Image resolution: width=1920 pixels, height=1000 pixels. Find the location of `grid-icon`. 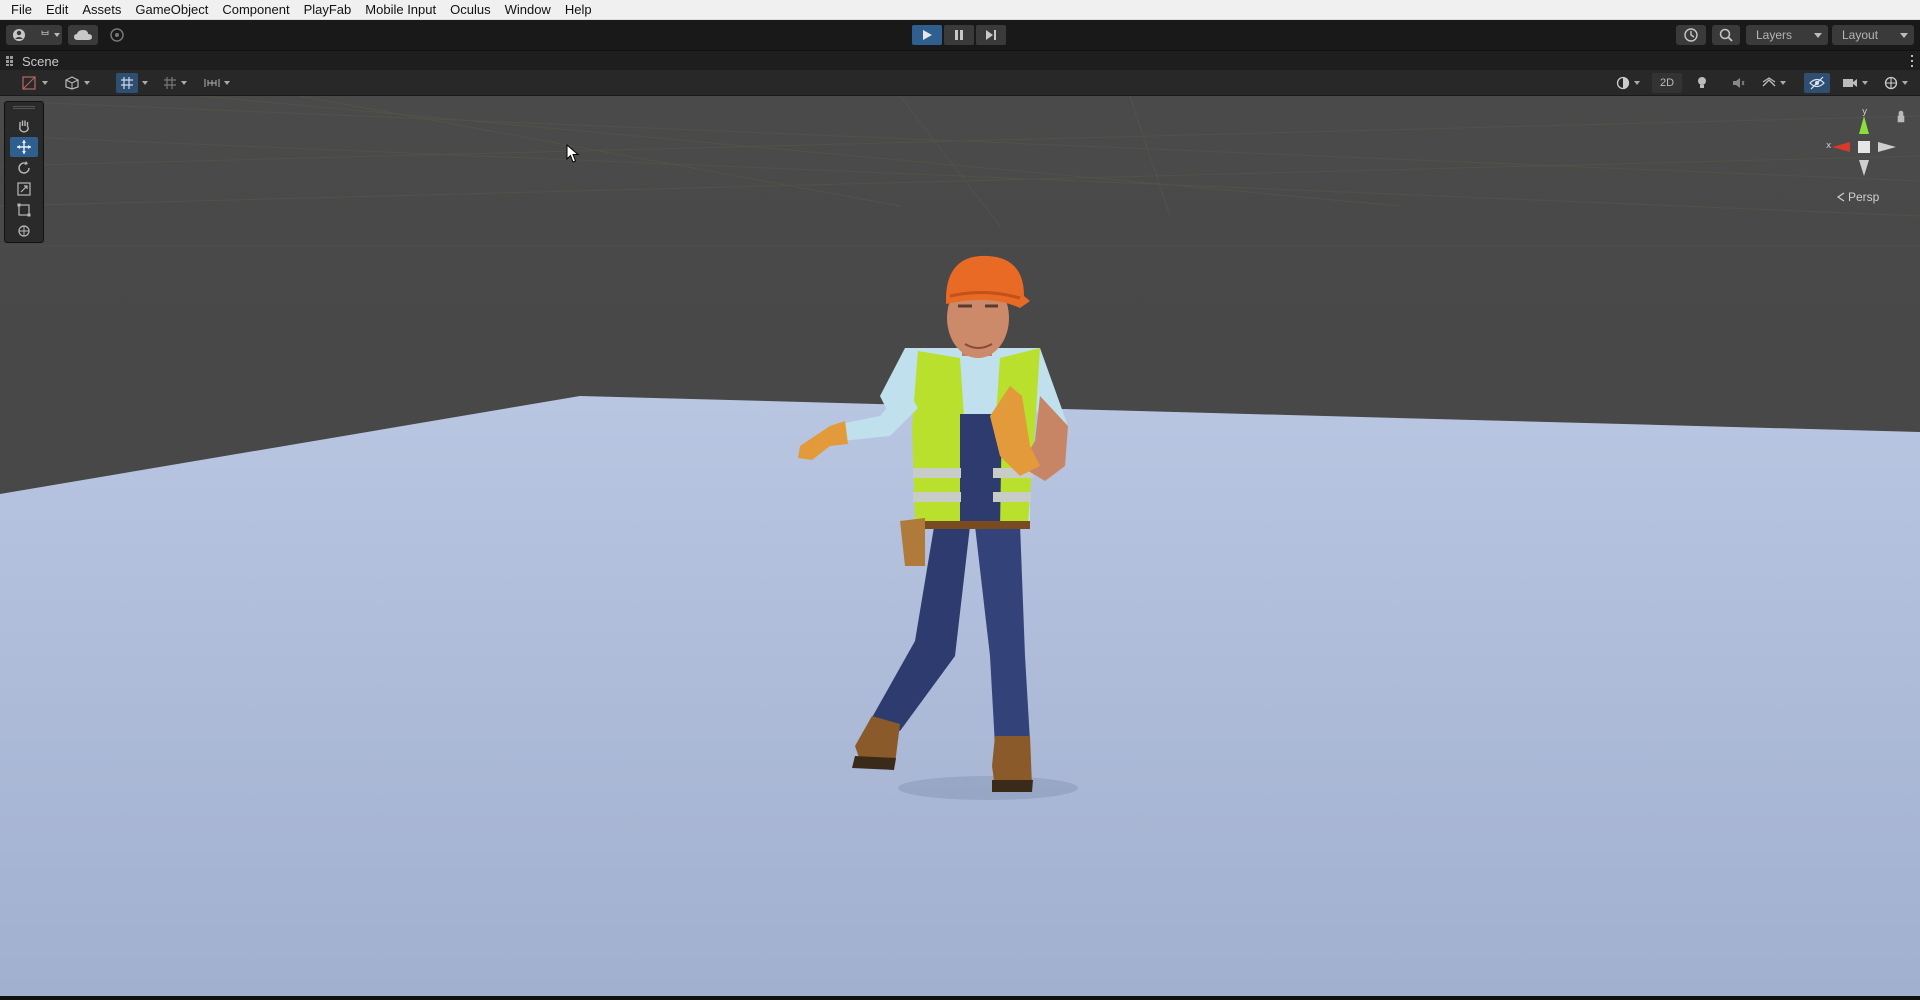

grid-icon is located at coordinates (170, 83).